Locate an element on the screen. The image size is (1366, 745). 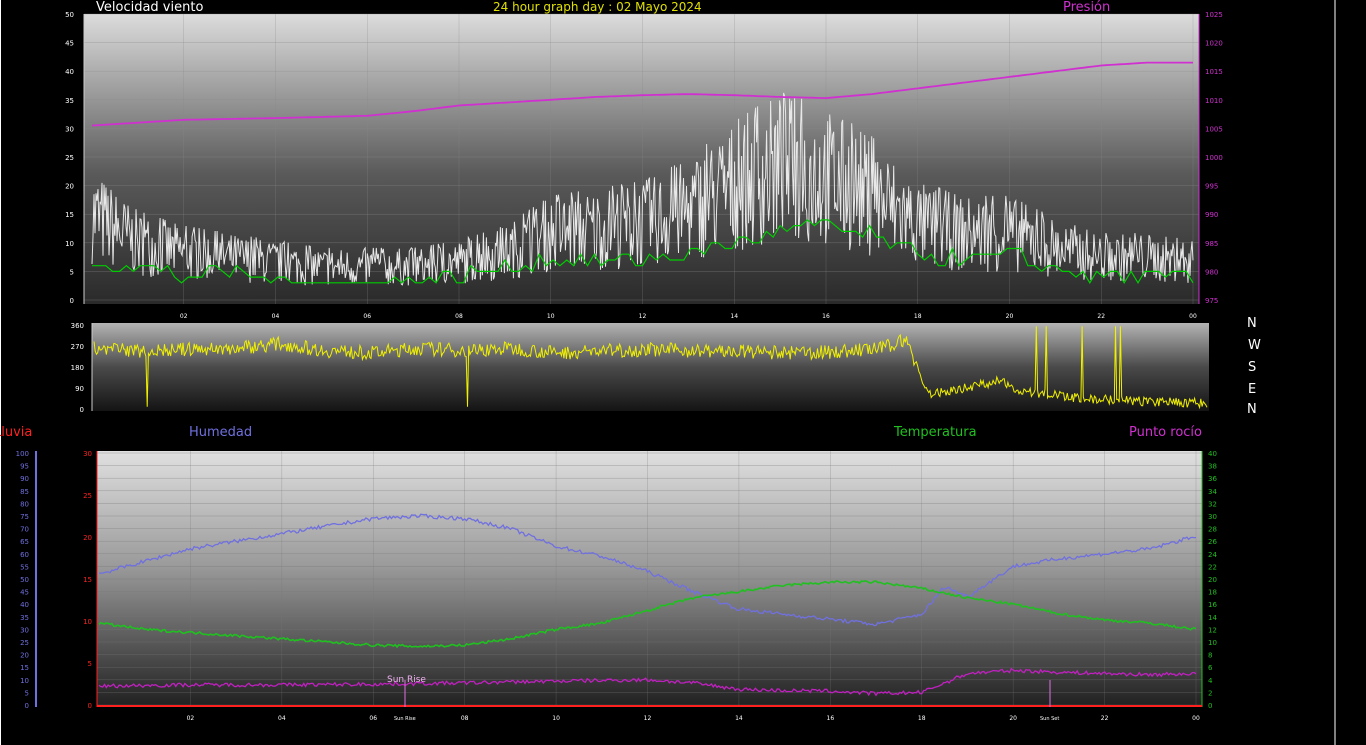
direction-y-tick: 360 is located at coordinates (77, 326).